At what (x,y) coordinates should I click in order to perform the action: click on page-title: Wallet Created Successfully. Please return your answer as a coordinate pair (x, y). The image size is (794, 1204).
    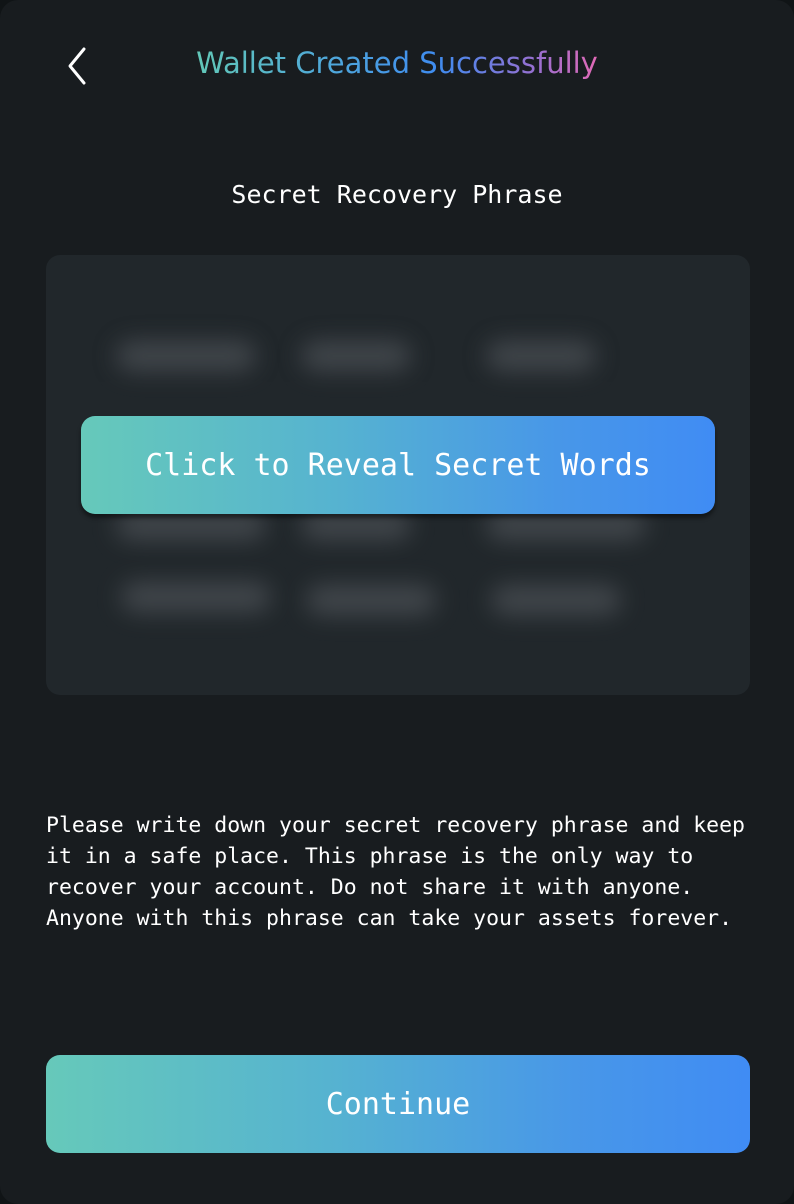
    Looking at the image, I should click on (397, 63).